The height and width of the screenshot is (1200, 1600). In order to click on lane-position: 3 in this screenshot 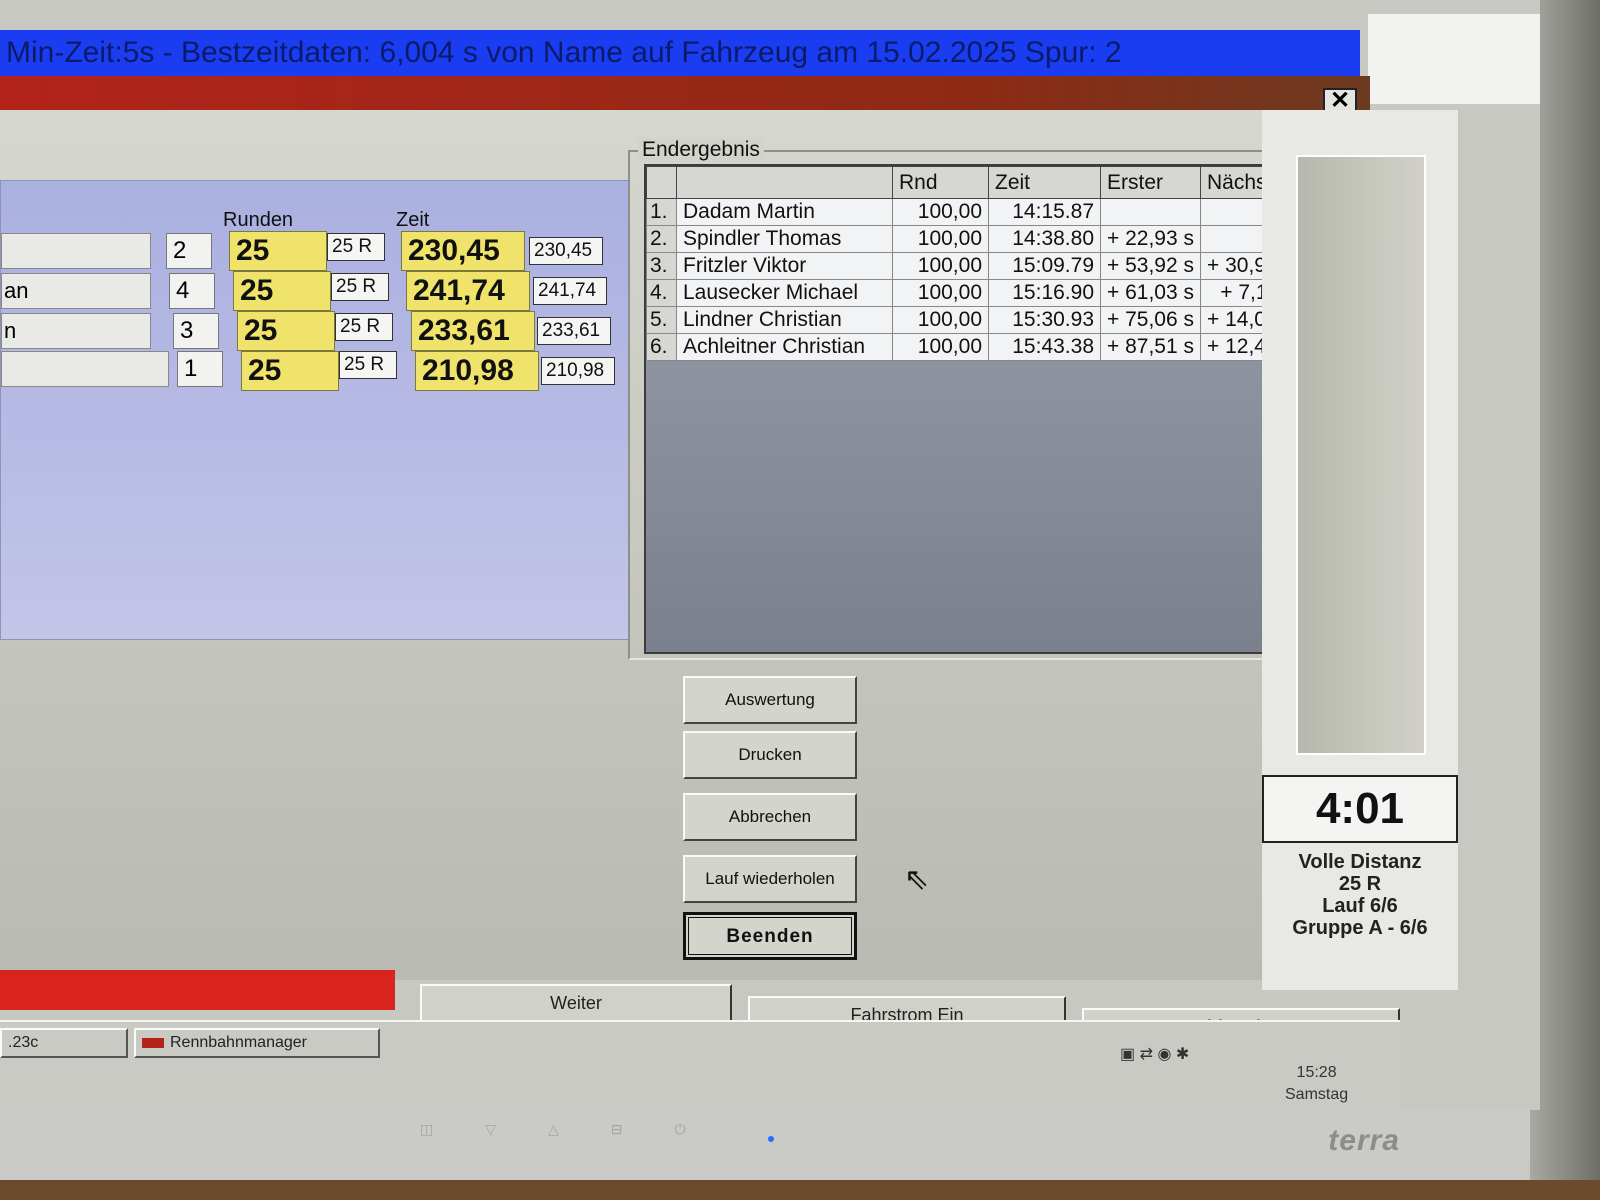, I will do `click(196, 331)`.